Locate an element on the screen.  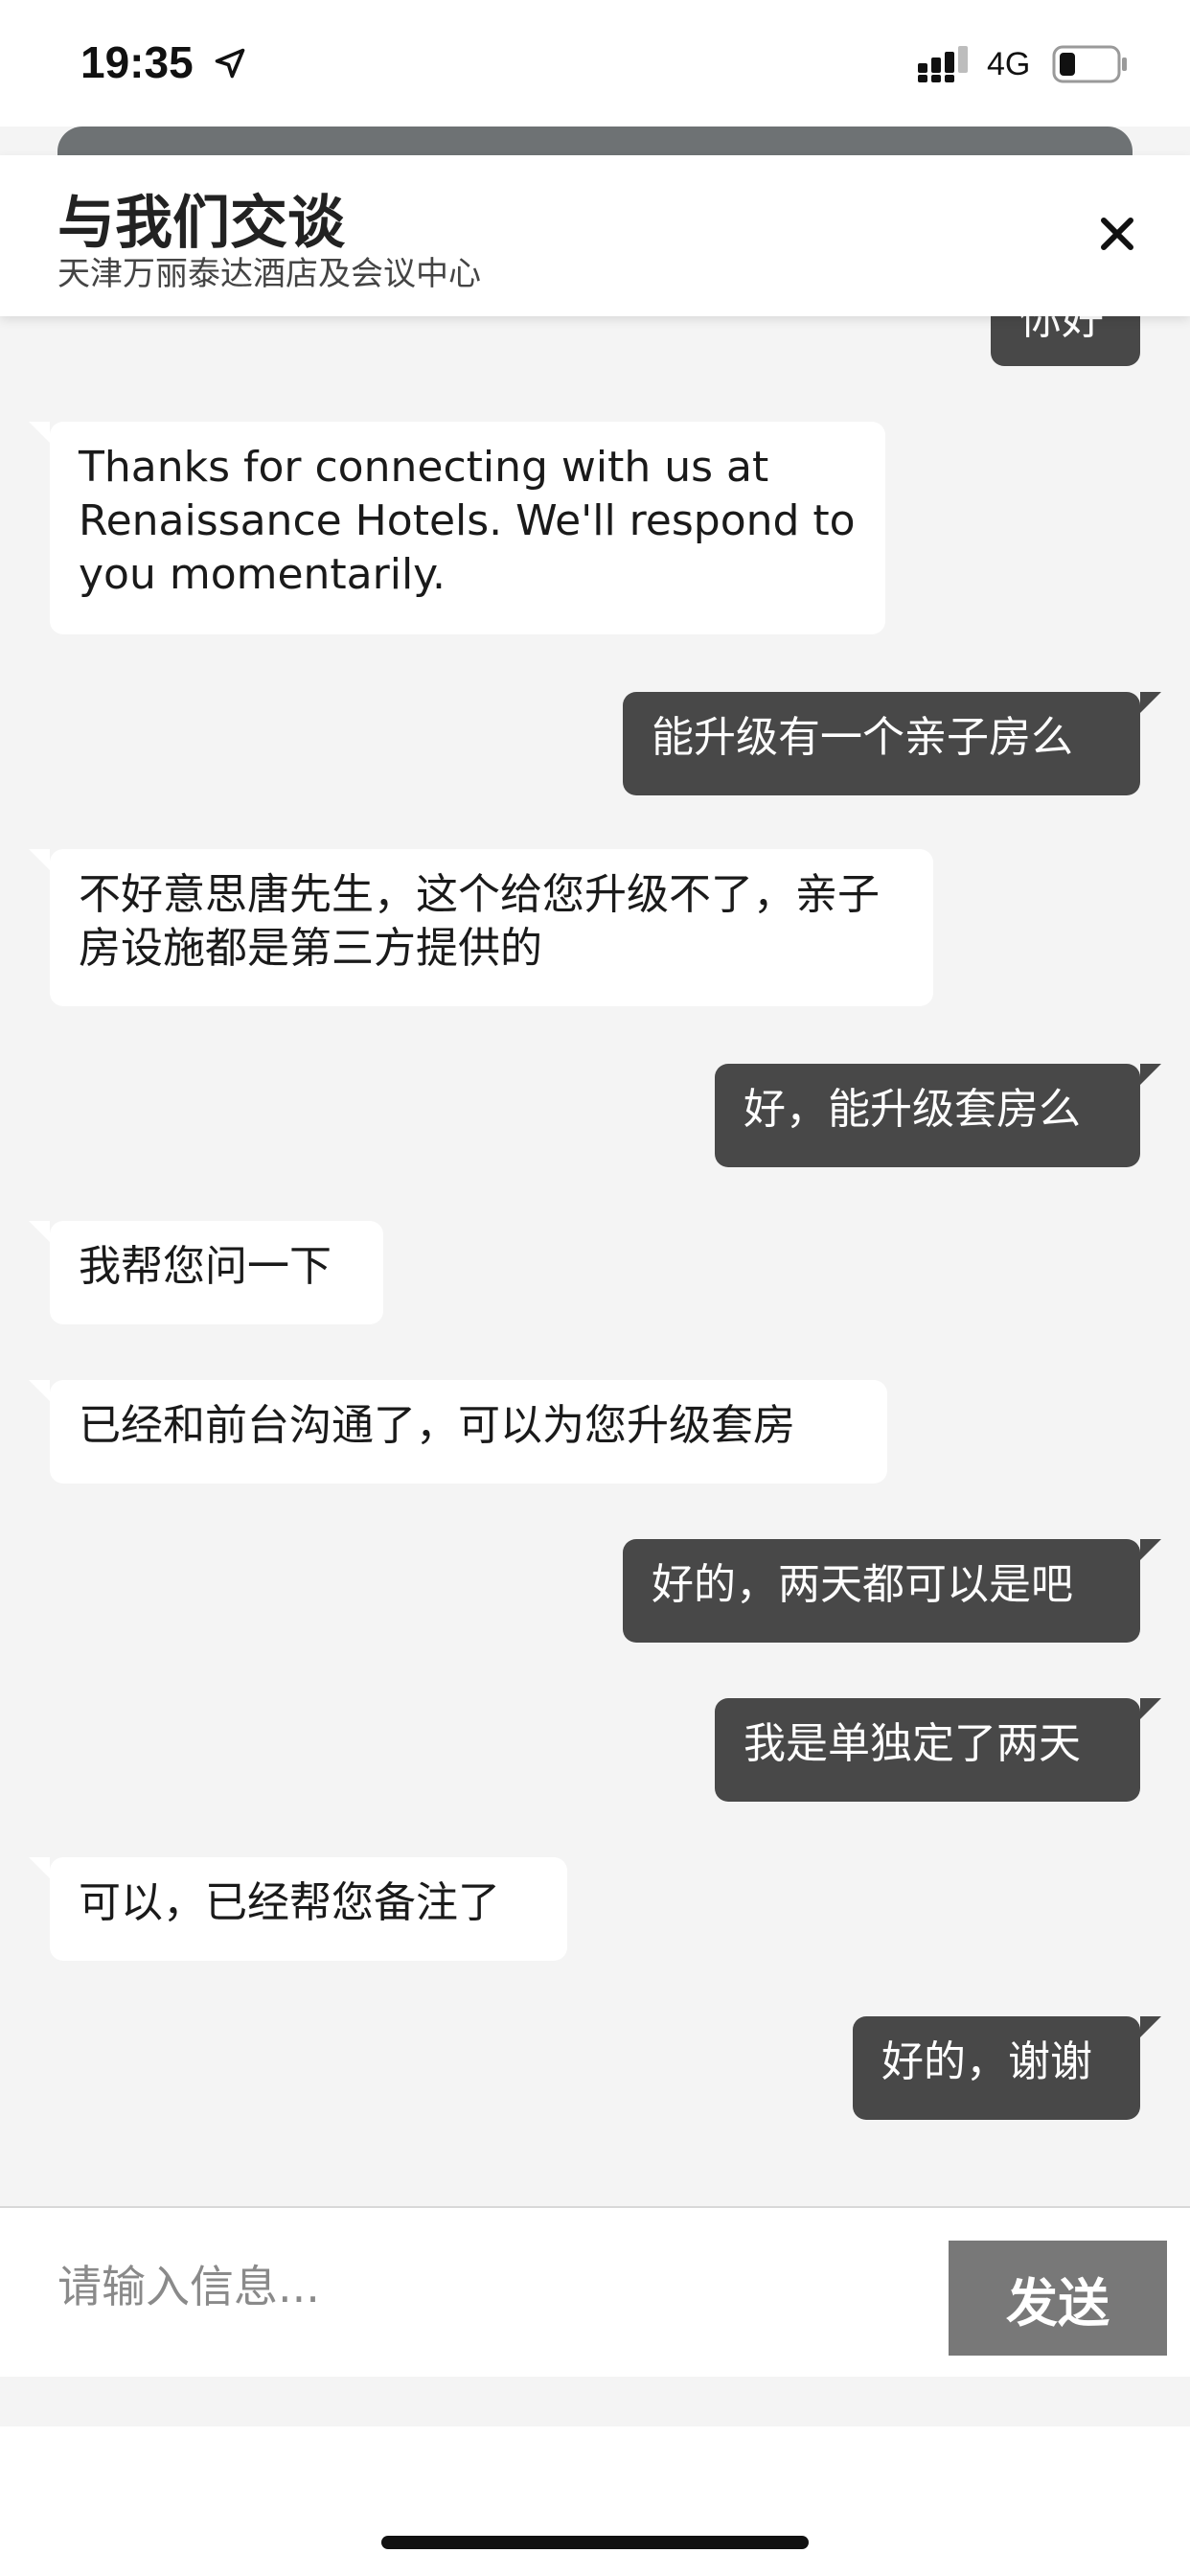
hotel-name: 天津万丽泰达酒店及会议中心 is located at coordinates (269, 274).